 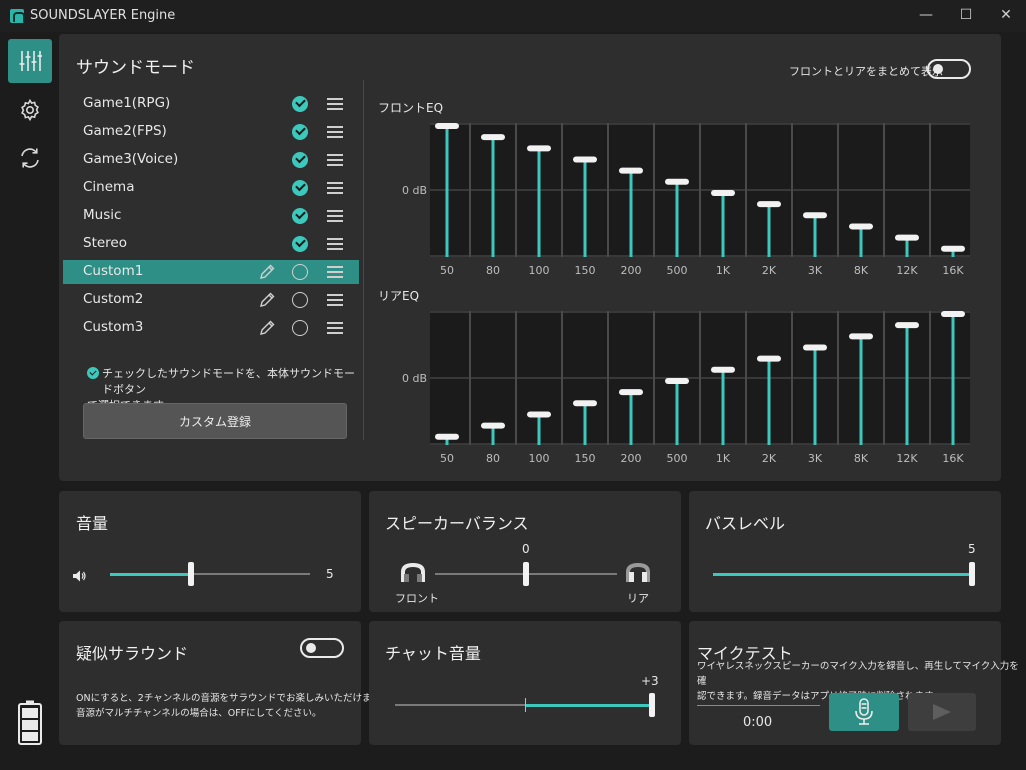 I want to click on maximize-button: ☐, so click(x=966, y=16).